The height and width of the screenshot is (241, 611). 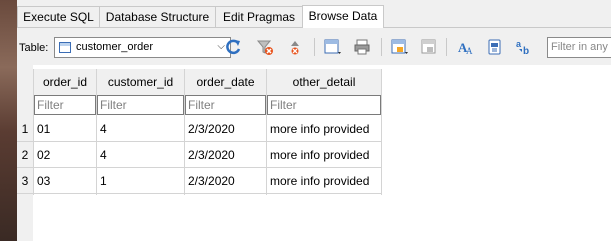 I want to click on clear-sort-icon, so click(x=295, y=48).